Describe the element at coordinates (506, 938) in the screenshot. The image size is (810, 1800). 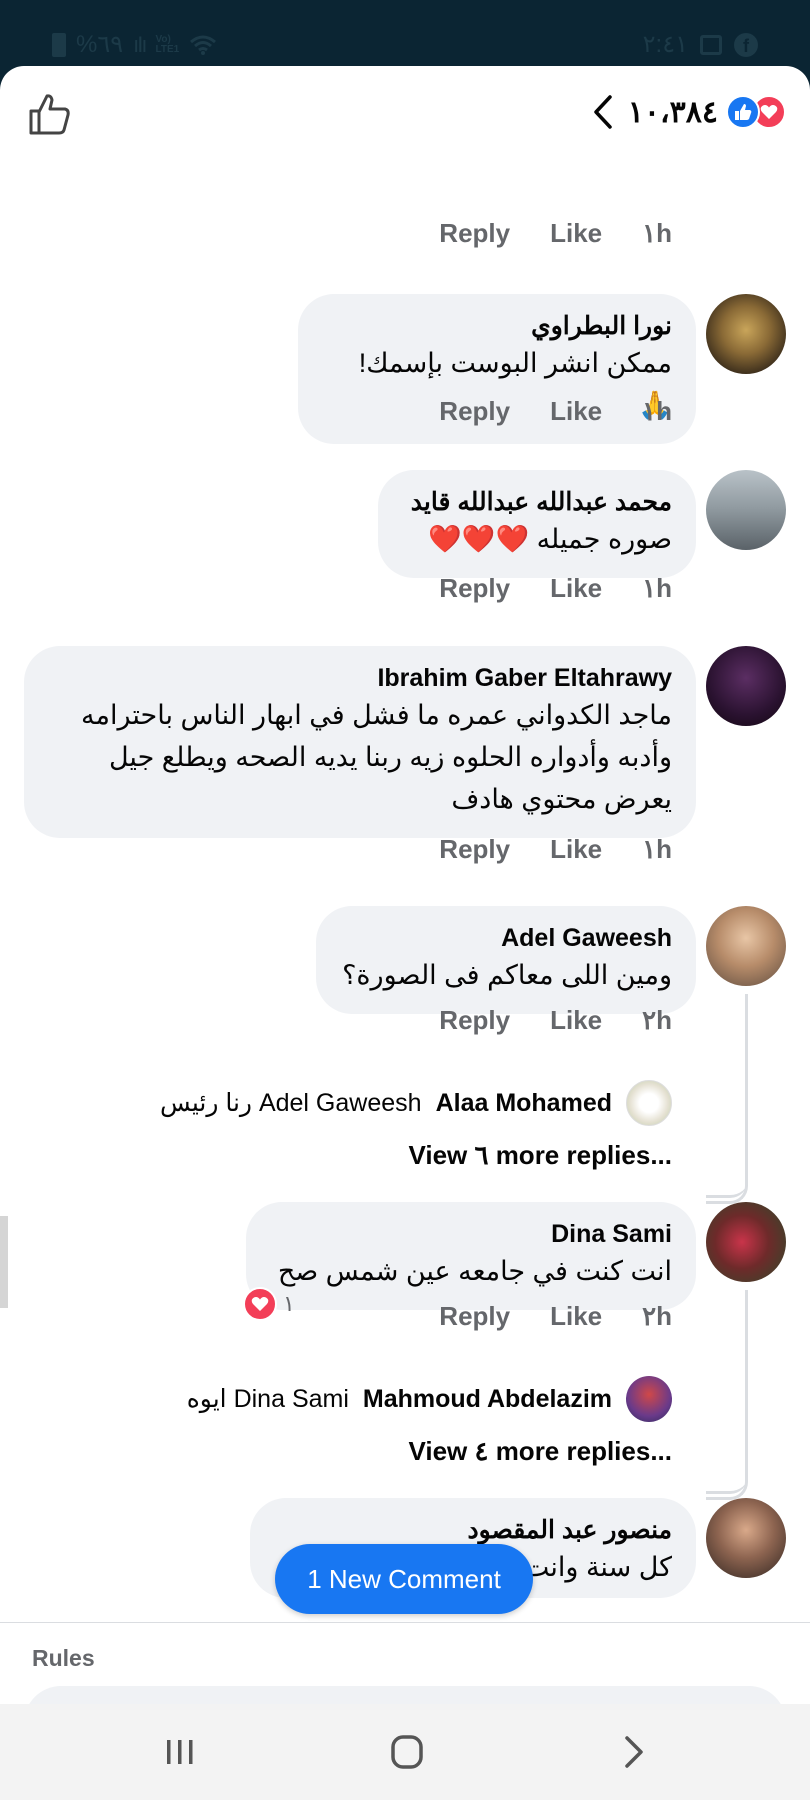
I see `comment-author: Adel Gaweesh` at that location.